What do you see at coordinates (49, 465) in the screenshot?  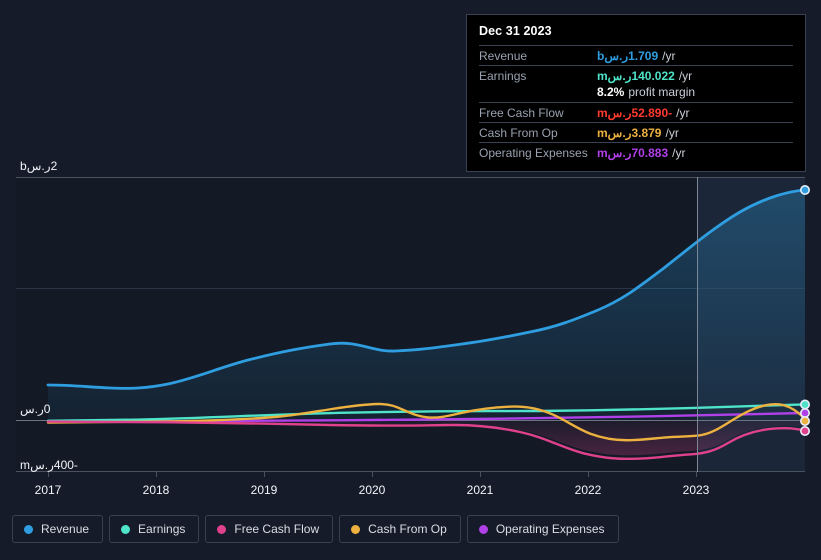 I see `y-axis-label-bottom: -400ر.سm` at bounding box center [49, 465].